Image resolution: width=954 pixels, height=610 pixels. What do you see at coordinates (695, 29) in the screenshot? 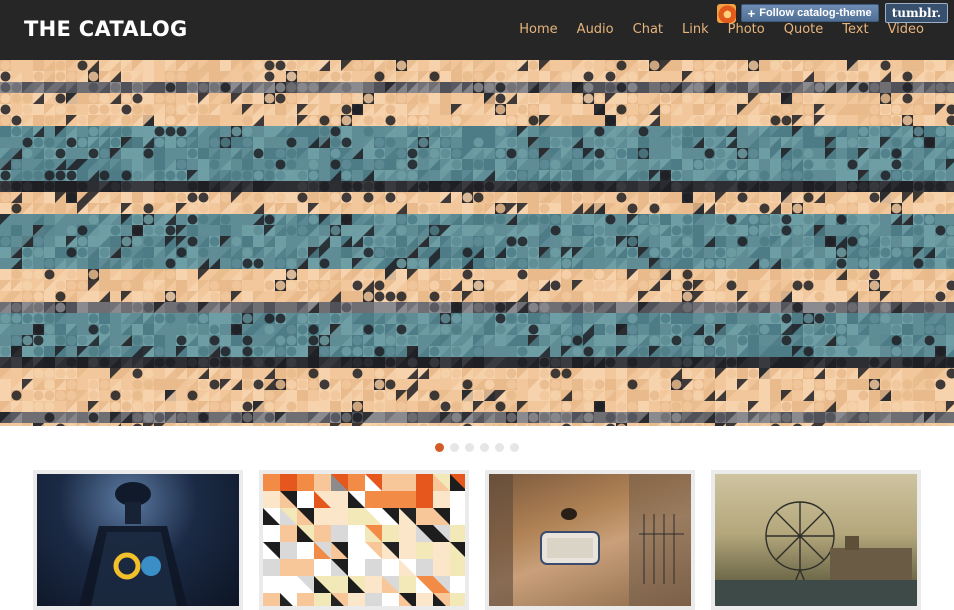
I see `nav-link: Link` at bounding box center [695, 29].